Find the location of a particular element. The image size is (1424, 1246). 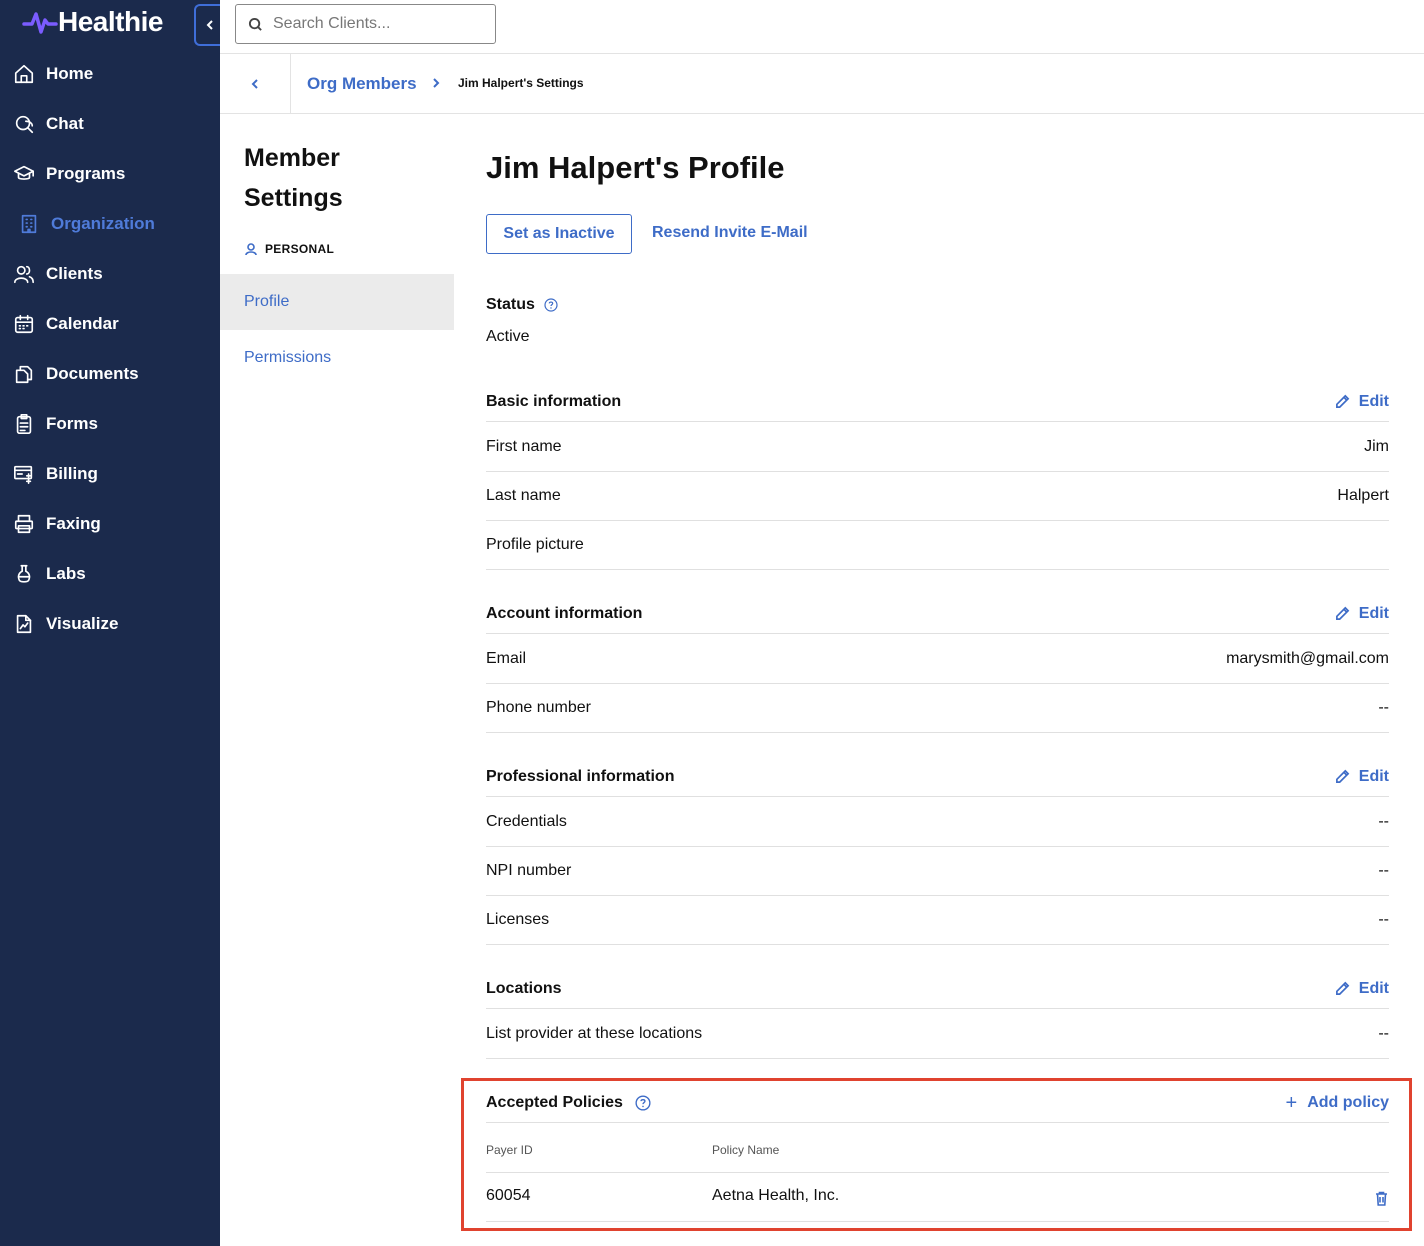

status-label: Status is located at coordinates (510, 304).